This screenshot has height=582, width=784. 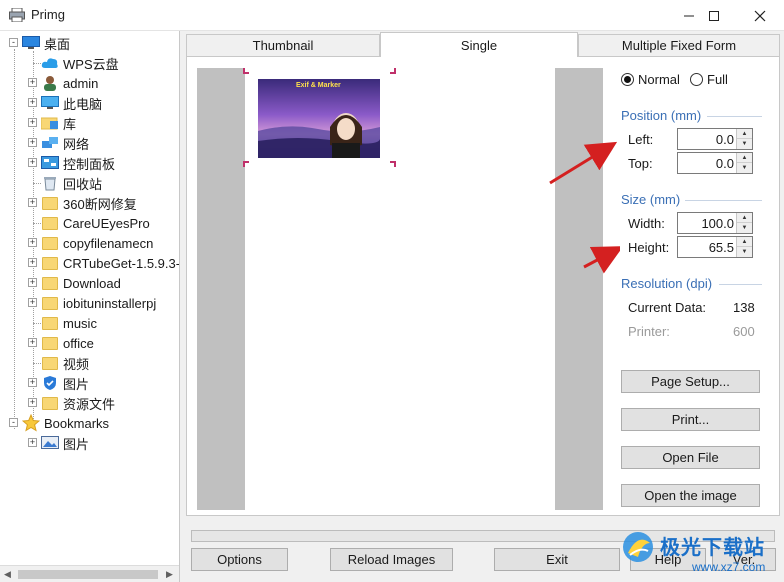 I want to click on printer-label: Printer:, so click(x=649, y=331).